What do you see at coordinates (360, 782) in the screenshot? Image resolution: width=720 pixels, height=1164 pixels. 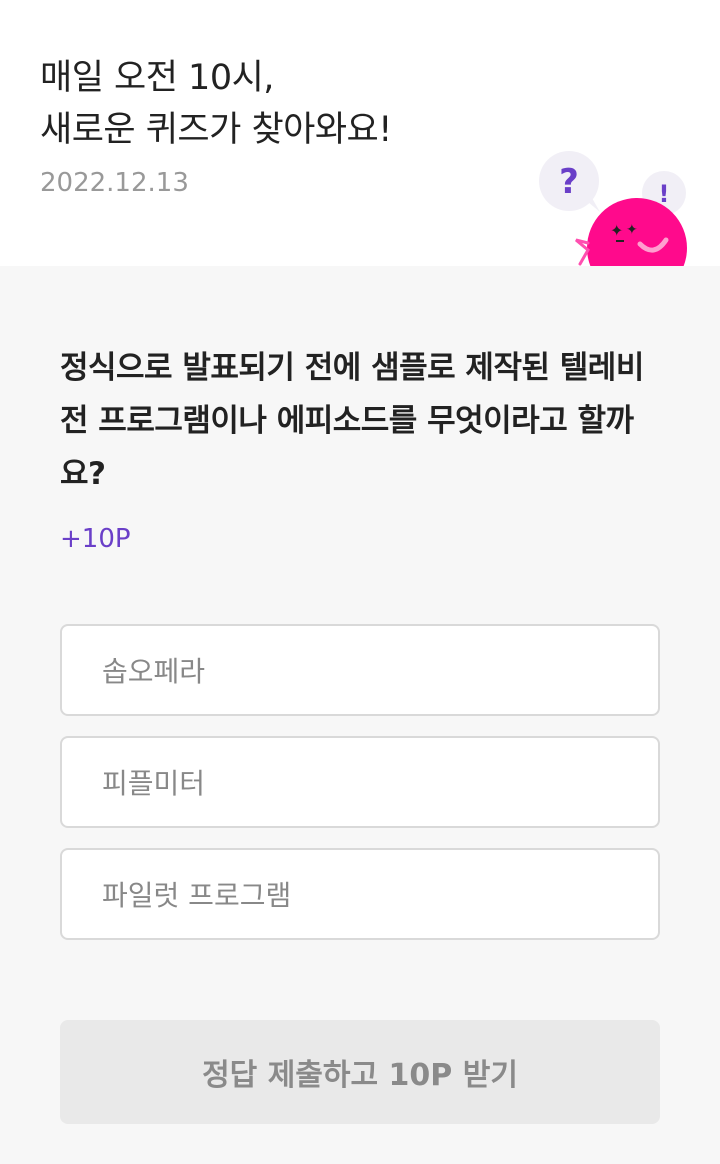 I see `answer-option-2: 피플미터` at bounding box center [360, 782].